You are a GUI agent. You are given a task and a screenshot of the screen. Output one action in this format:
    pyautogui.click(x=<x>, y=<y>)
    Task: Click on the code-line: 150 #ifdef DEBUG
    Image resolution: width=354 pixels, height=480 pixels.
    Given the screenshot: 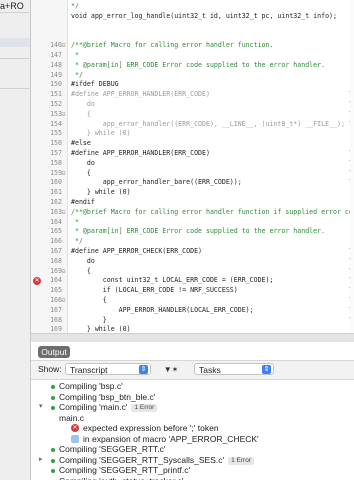 What is the action you would take?
    pyautogui.click(x=192, y=85)
    